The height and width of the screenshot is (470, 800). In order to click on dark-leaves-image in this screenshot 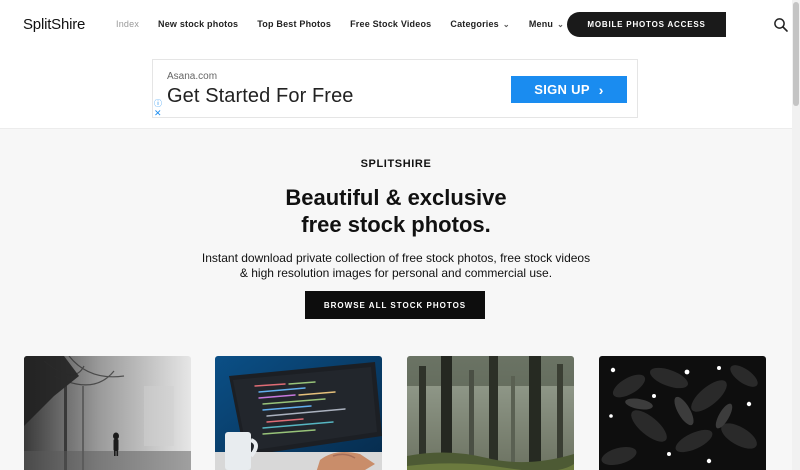, I will do `click(682, 413)`.